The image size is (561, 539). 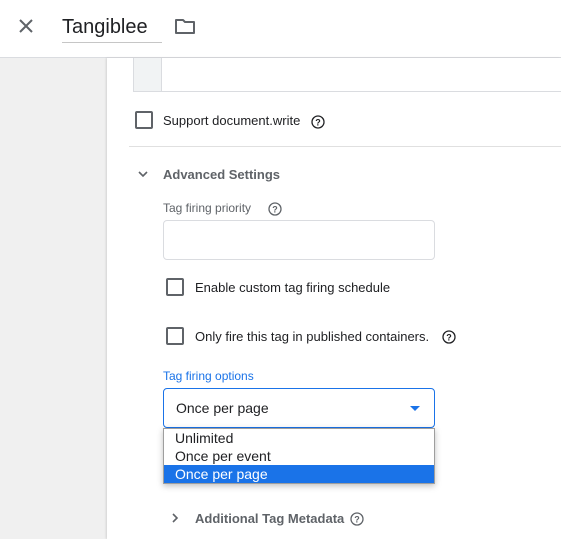 What do you see at coordinates (299, 474) in the screenshot?
I see `option-once-per-page: Once per page` at bounding box center [299, 474].